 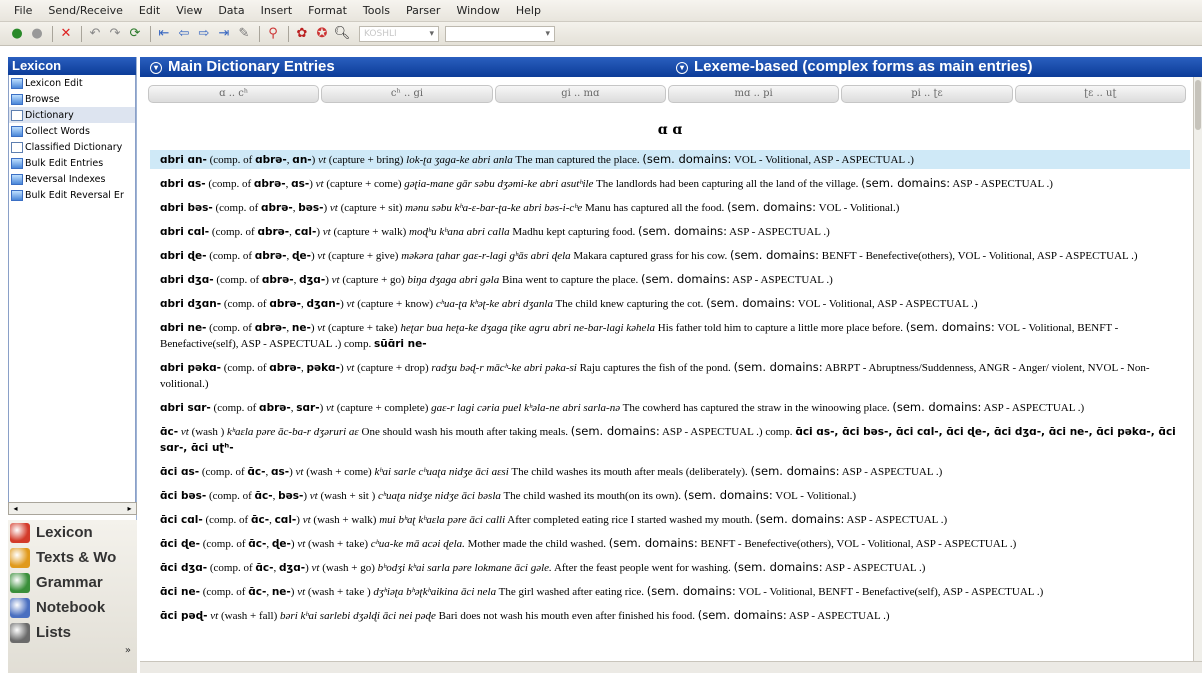 What do you see at coordinates (342, 34) in the screenshot?
I see `find-icon: 🔍︎` at bounding box center [342, 34].